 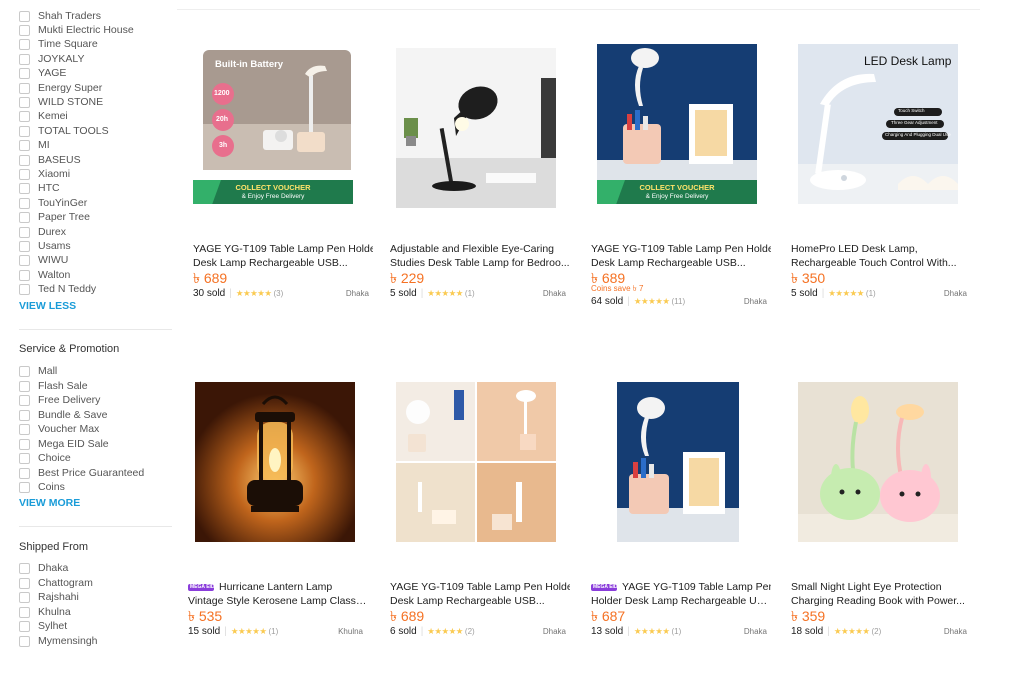 I want to click on filter-service-option: Coins, so click(x=42, y=487).